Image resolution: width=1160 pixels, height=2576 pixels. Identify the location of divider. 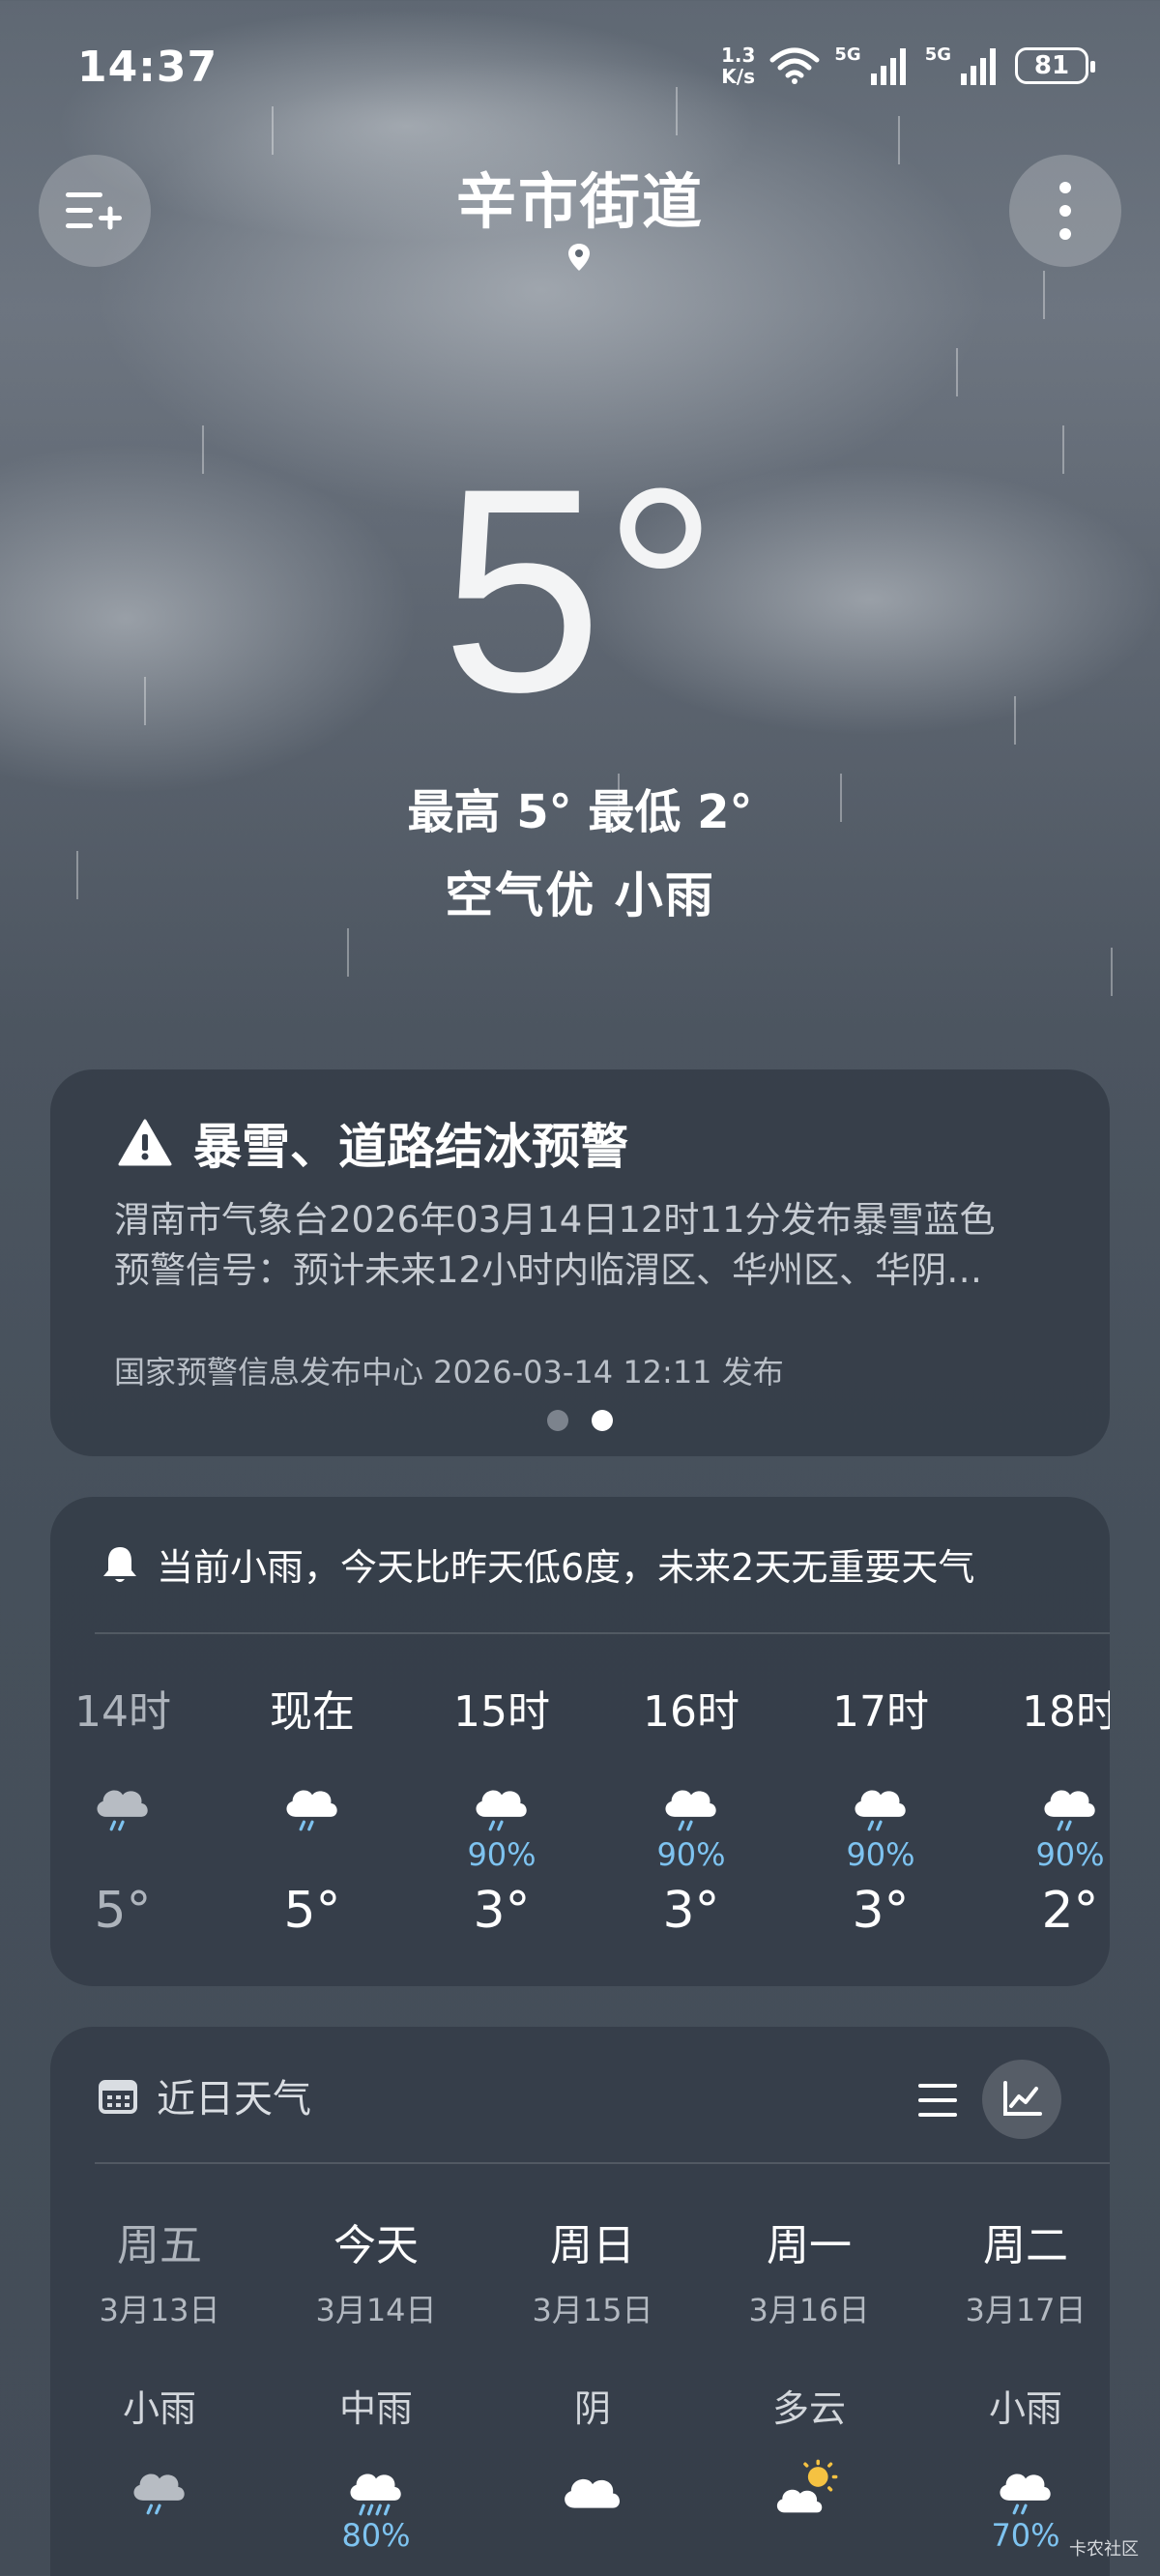
(603, 1633).